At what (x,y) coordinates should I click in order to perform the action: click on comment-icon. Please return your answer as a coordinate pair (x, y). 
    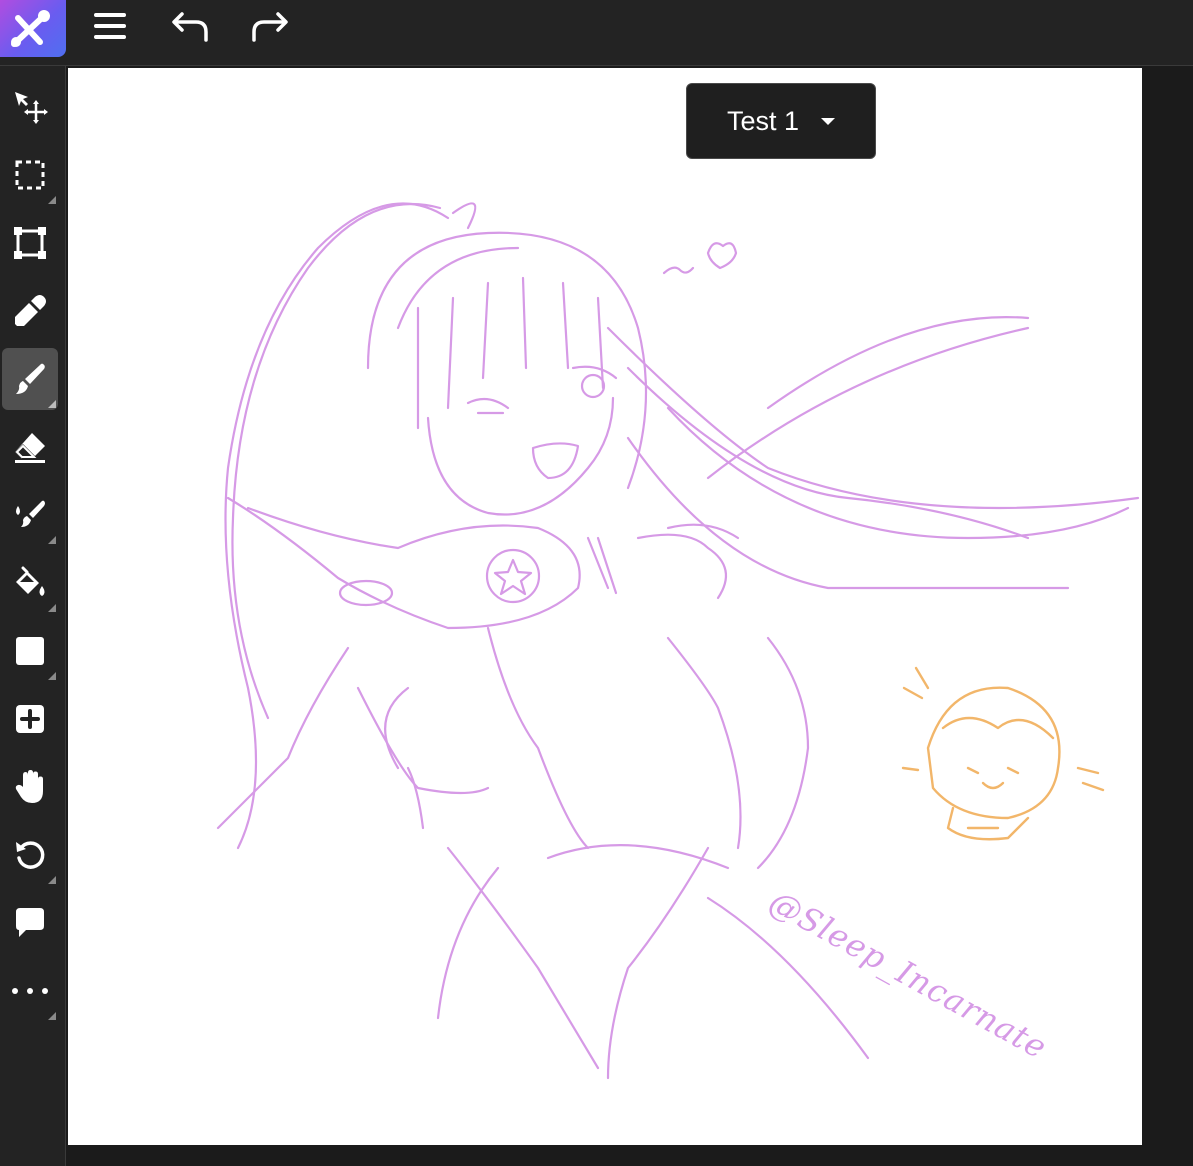
    Looking at the image, I should click on (30, 922).